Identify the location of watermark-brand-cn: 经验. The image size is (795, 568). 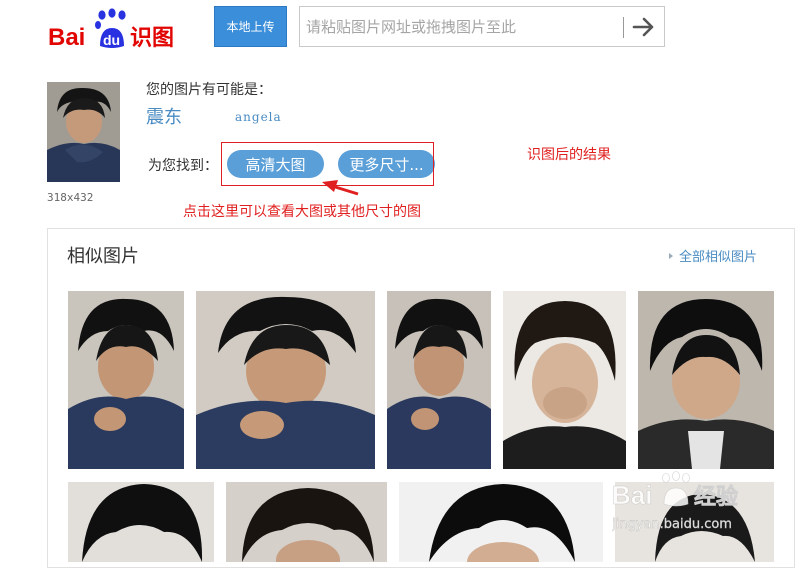
(716, 497).